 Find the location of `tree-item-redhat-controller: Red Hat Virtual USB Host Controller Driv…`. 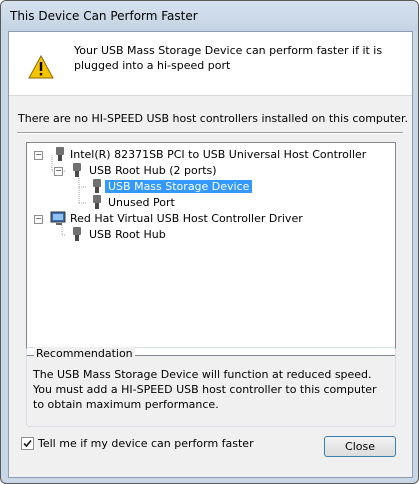

tree-item-redhat-controller: Red Hat Virtual USB Host Controller Driv… is located at coordinates (186, 219).